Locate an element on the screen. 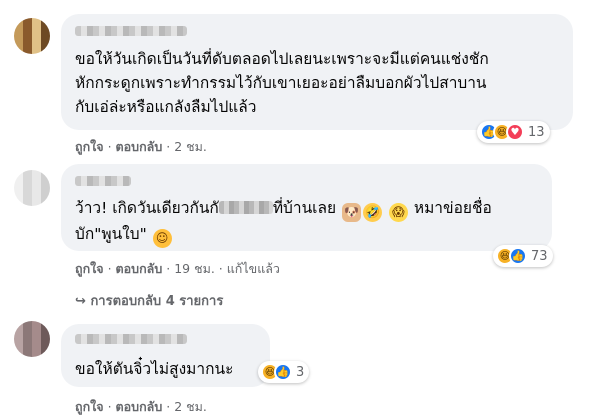 This screenshot has width=611, height=417. comment-actions: ถูกใจ · ตอบกลับ · 19 ชม. · แก้ไขแล้ว is located at coordinates (177, 269).